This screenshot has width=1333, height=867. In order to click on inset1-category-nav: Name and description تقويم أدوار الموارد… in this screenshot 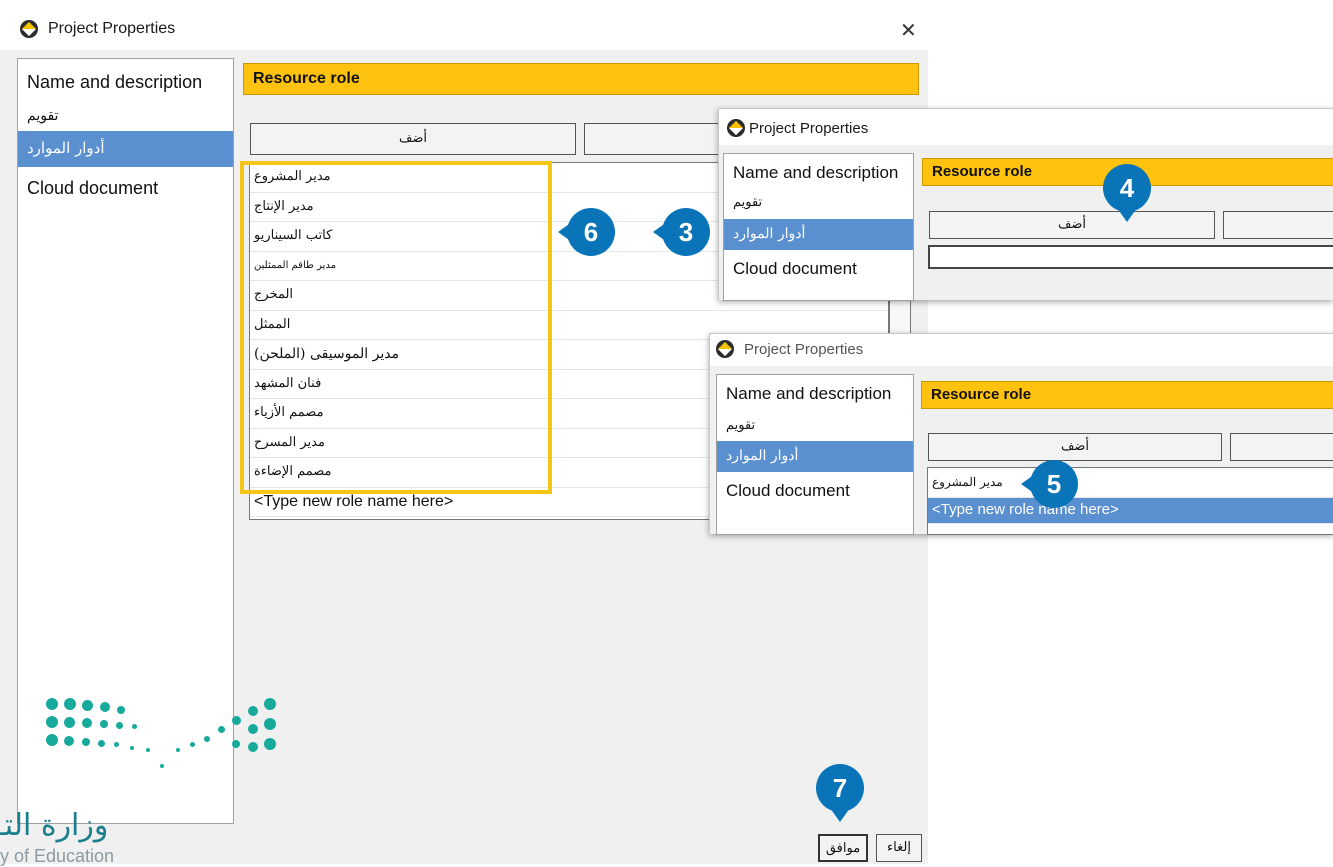, I will do `click(818, 227)`.